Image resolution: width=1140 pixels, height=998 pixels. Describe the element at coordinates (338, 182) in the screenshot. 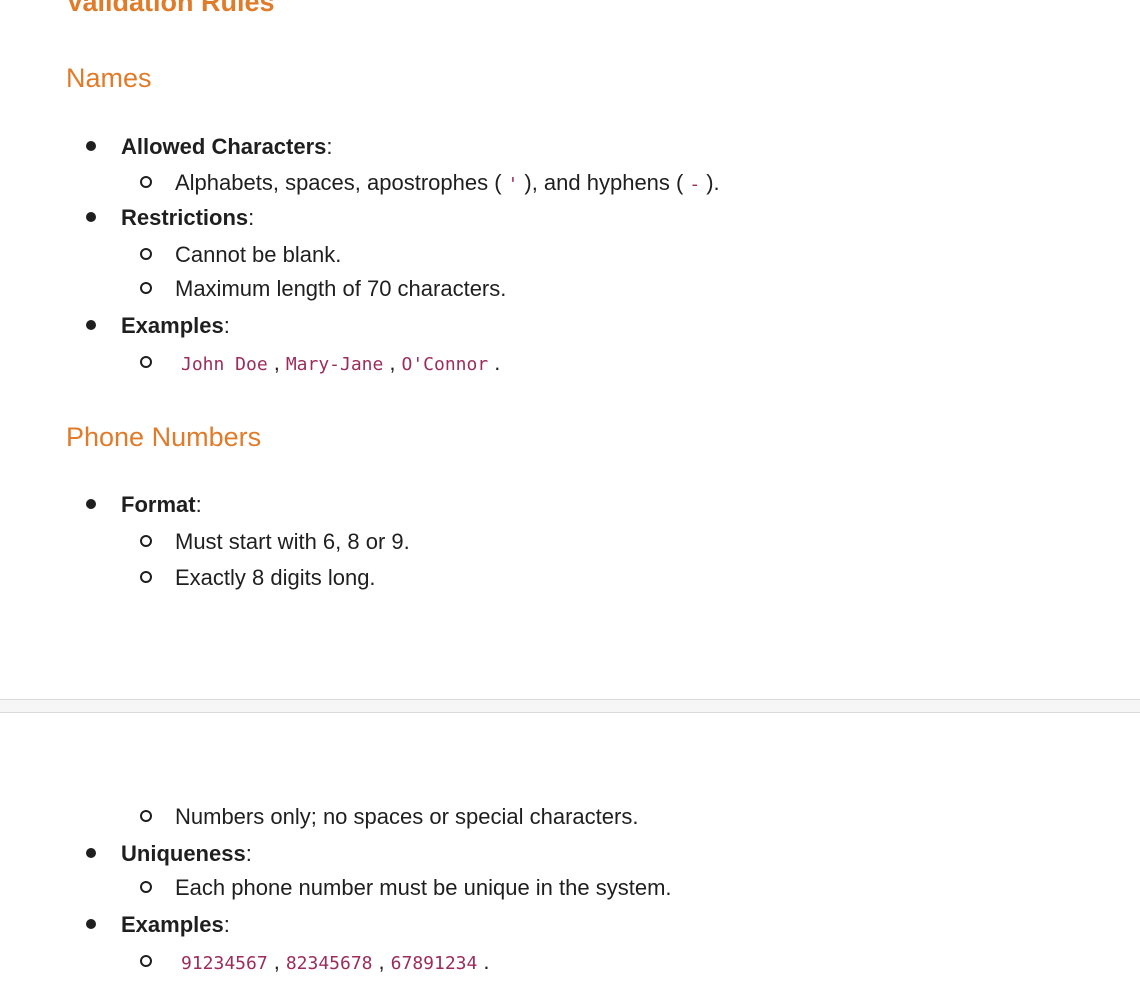

I see `allowed-text-1: Alphabets, spaces, apostrophes (` at that location.